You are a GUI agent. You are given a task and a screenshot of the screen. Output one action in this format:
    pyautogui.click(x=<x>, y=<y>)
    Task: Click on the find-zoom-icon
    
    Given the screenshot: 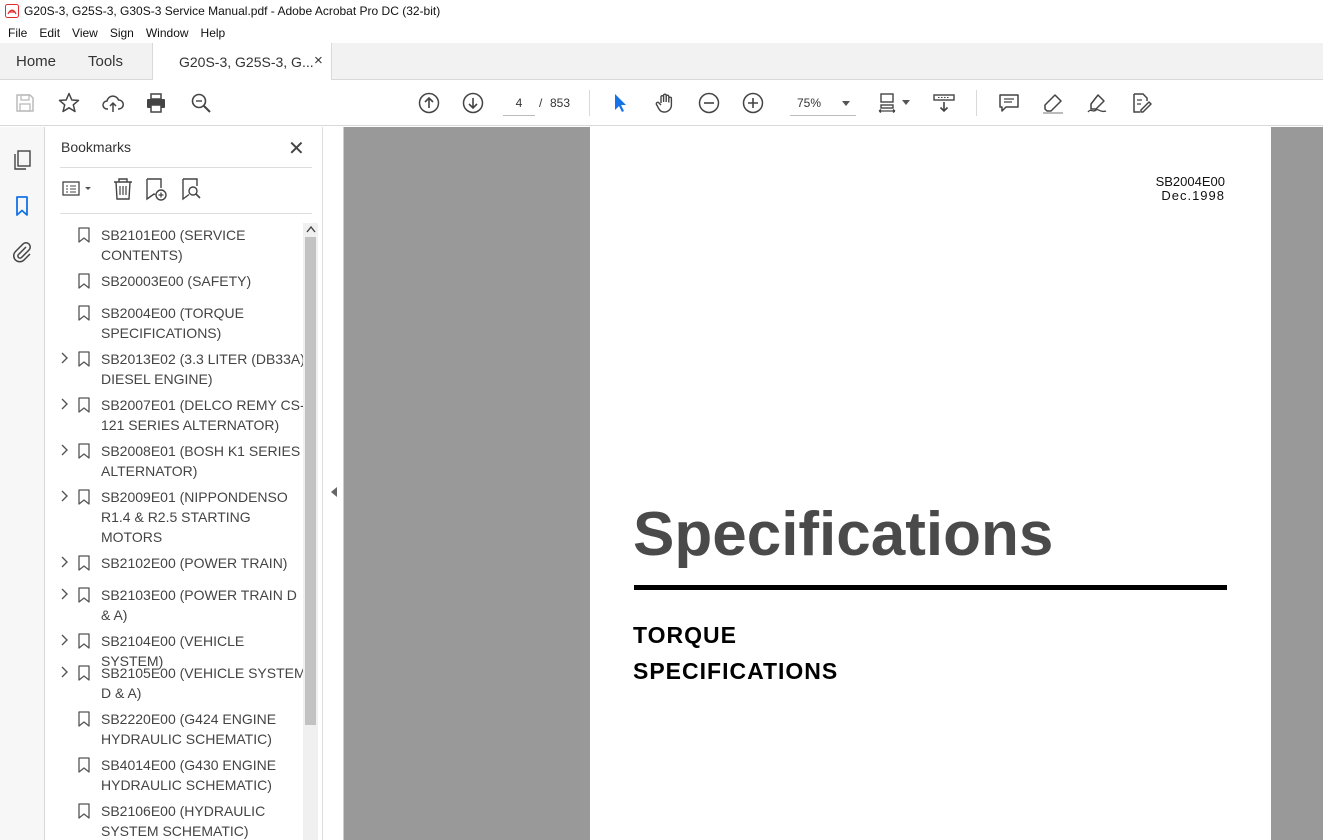 What is the action you would take?
    pyautogui.click(x=201, y=103)
    